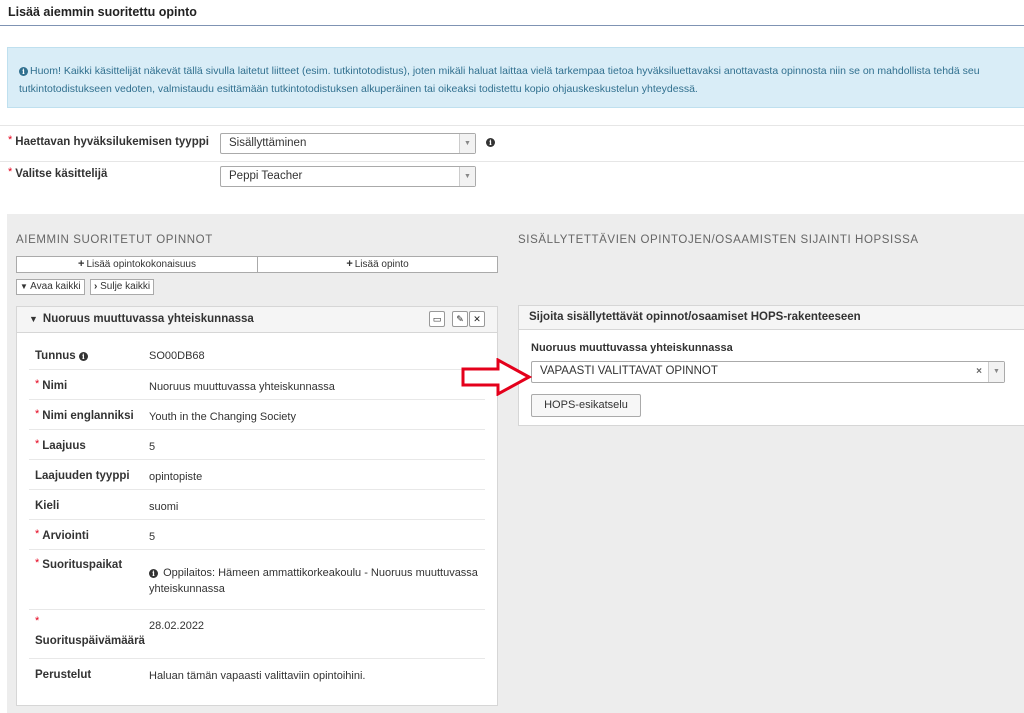 This screenshot has width=1024, height=713. I want to click on placement-select-value: VAPAASTI VALITTAVAT OPINNOT, so click(629, 371).